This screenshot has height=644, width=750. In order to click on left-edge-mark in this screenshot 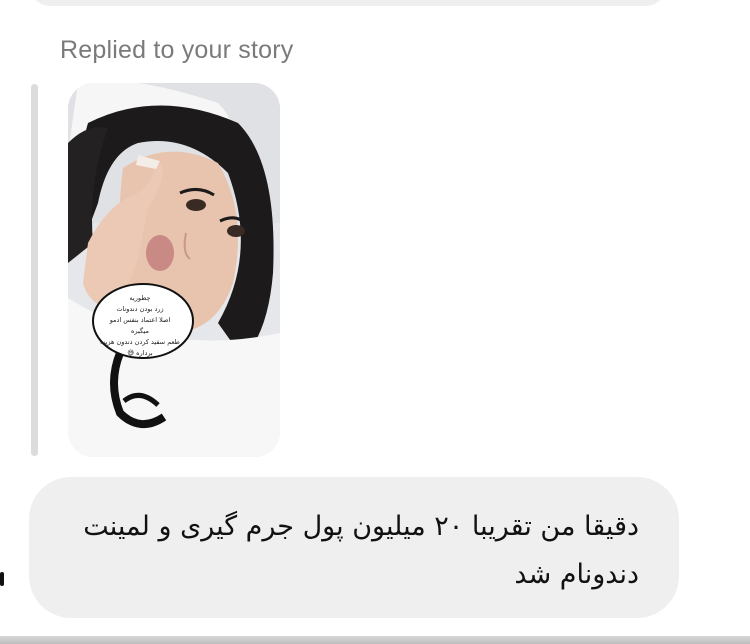, I will do `click(2, 579)`.